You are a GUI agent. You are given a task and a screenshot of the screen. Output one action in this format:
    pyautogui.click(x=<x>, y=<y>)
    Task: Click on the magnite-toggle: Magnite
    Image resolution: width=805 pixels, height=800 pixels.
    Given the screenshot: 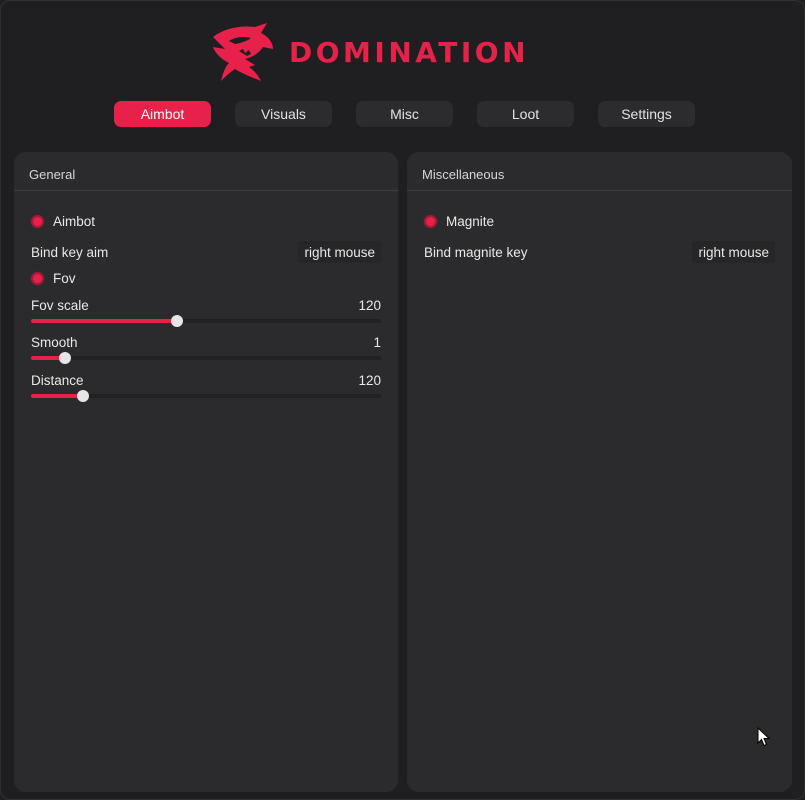 What is the action you would take?
    pyautogui.click(x=599, y=221)
    